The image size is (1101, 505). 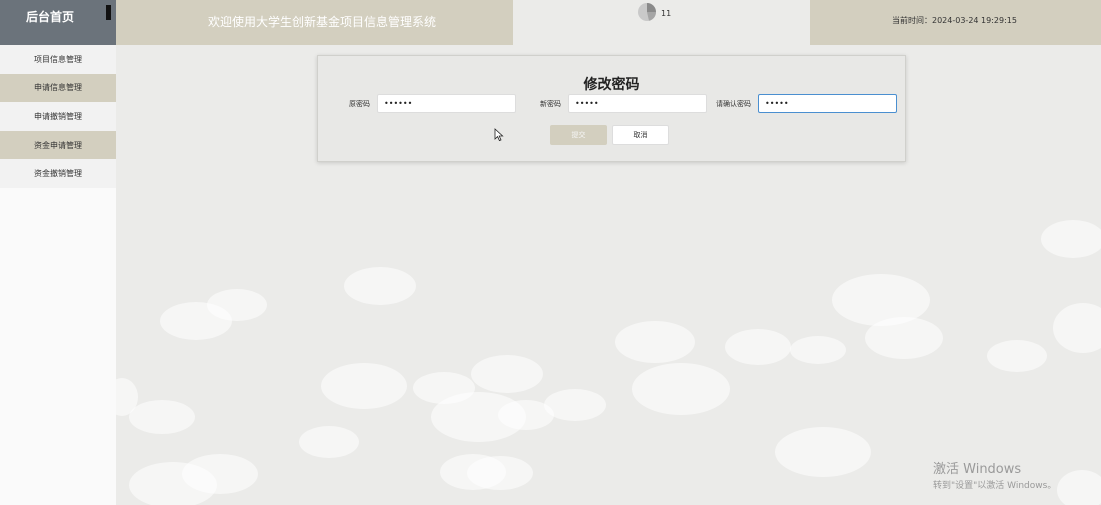 I want to click on current-time: 当前时间：2024-03-24 19:29:15, so click(x=954, y=20).